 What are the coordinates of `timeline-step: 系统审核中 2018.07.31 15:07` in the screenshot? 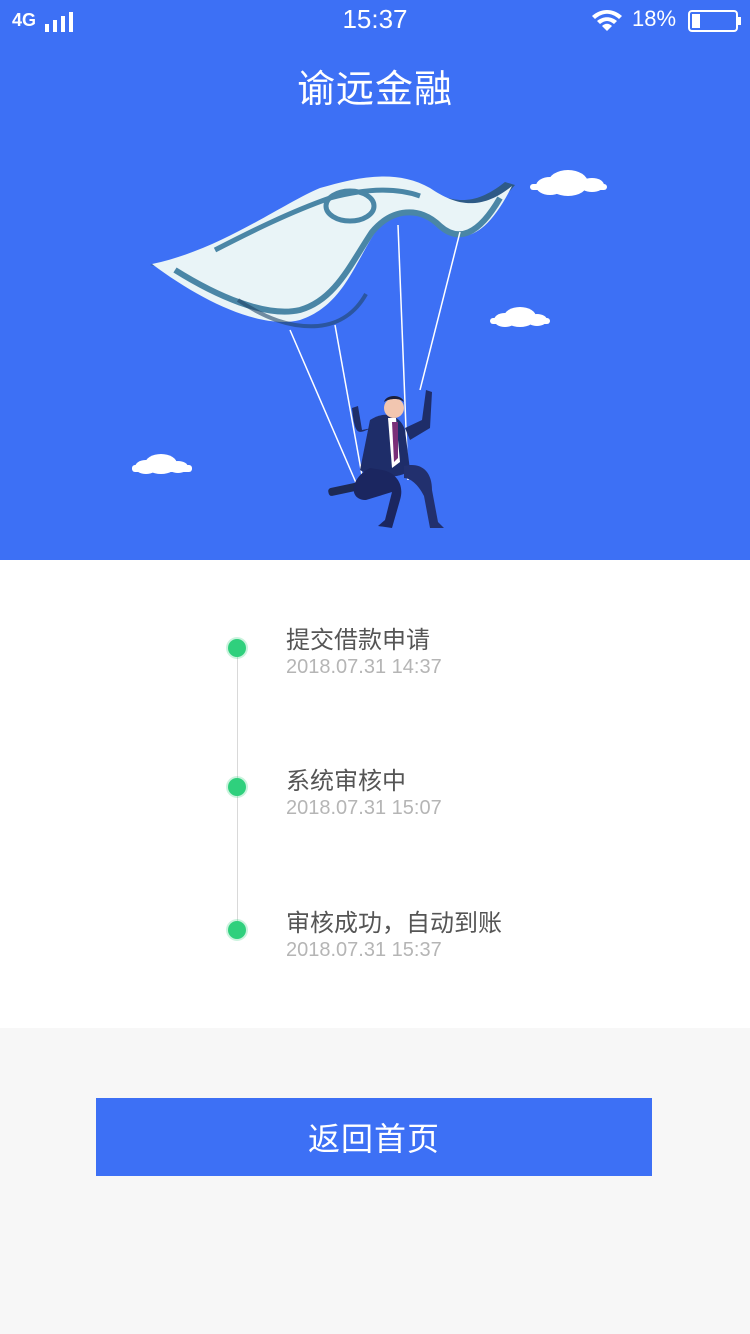 It's located at (375, 796).